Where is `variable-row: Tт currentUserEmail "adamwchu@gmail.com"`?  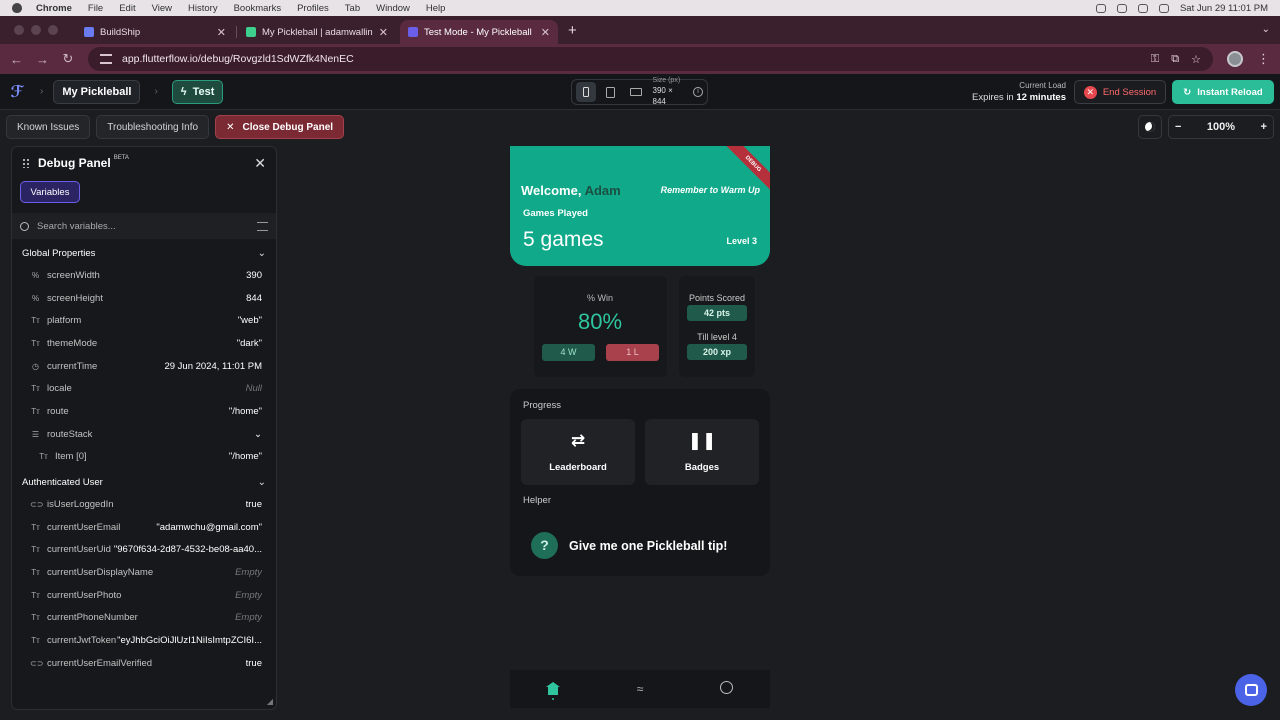
variable-row: Tт currentUserEmail "adamwchu@gmail.com" is located at coordinates (144, 527).